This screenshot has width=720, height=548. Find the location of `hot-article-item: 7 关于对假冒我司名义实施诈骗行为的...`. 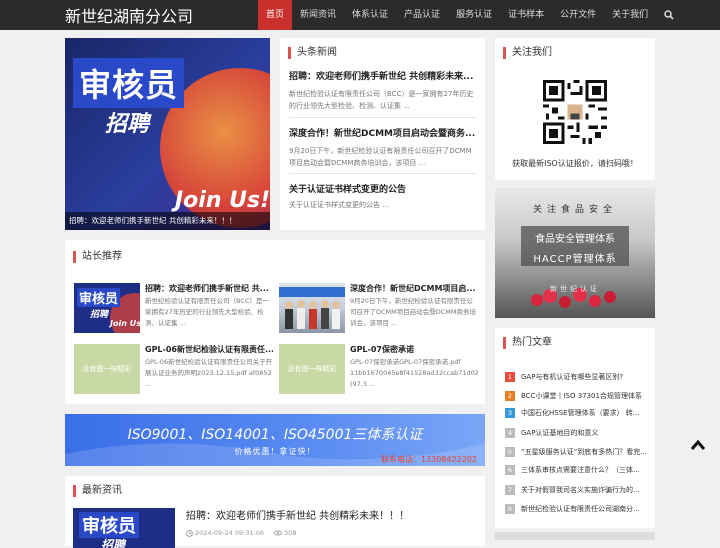

hot-article-item: 7 关于对假冒我司名义实施诈骗行为的... is located at coordinates (577, 490).